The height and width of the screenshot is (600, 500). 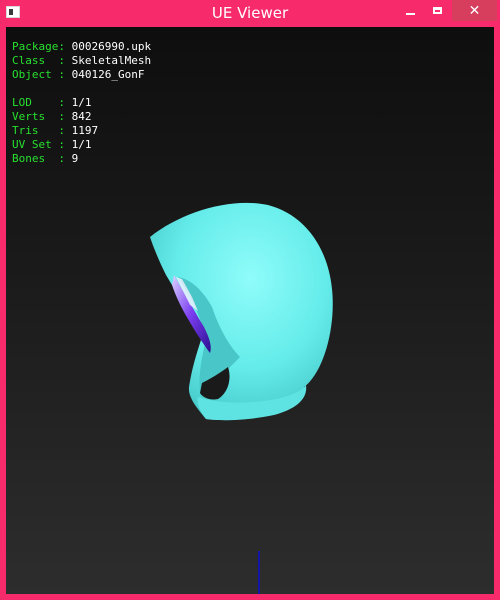 I want to click on close-button: ✕, so click(x=474, y=10).